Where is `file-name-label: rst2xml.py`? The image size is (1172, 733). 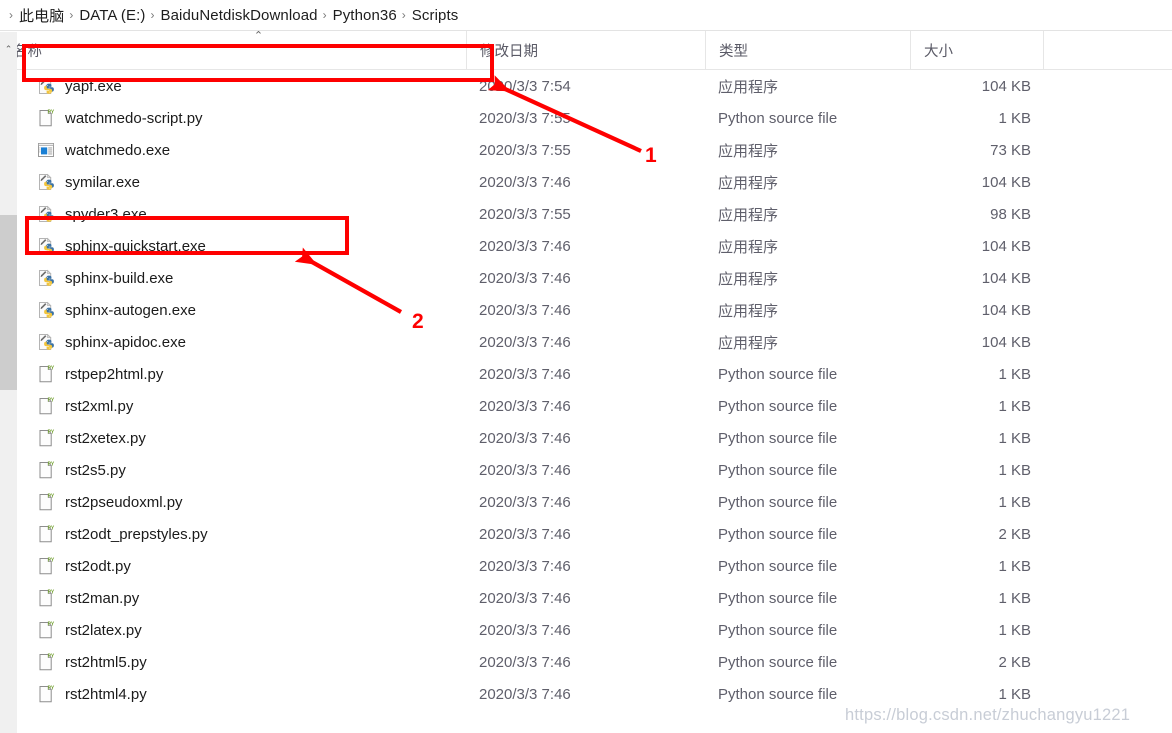
file-name-label: rst2xml.py is located at coordinates (99, 406).